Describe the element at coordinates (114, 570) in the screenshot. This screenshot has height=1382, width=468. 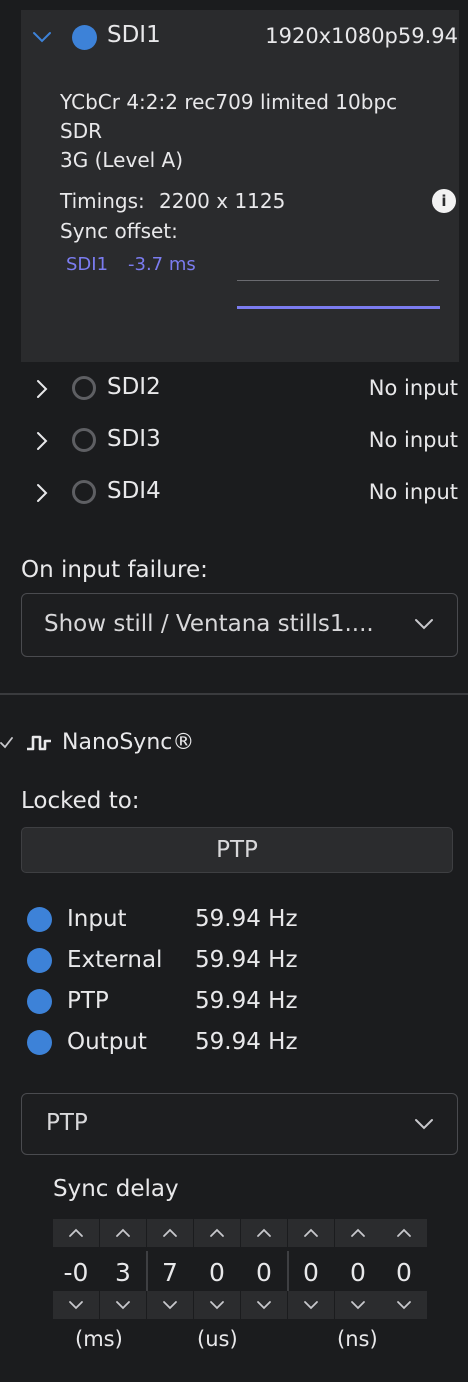
I see `input-failure-label: On input failure:` at that location.